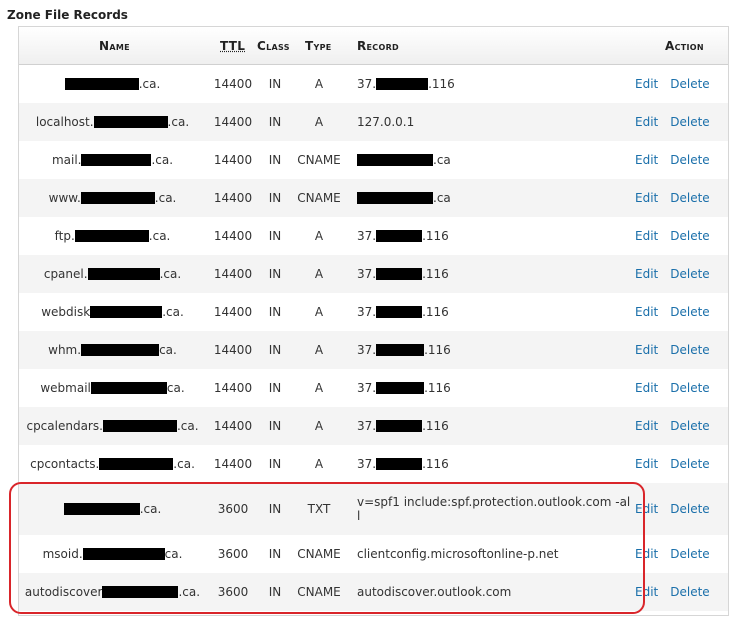  Describe the element at coordinates (65, 464) in the screenshot. I see `name-prefix: cpcontacts.` at that location.